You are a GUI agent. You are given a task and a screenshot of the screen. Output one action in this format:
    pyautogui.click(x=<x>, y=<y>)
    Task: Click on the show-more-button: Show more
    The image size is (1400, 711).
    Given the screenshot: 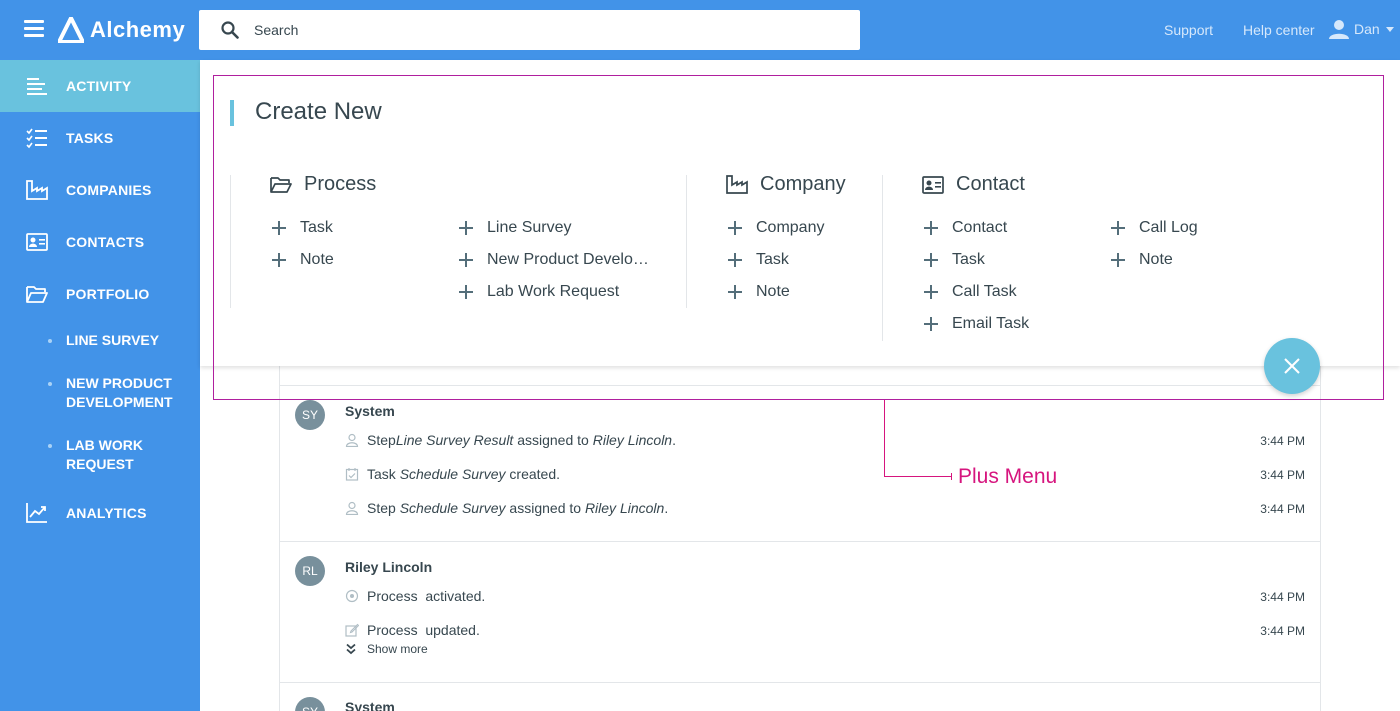 What is the action you would take?
    pyautogui.click(x=386, y=649)
    